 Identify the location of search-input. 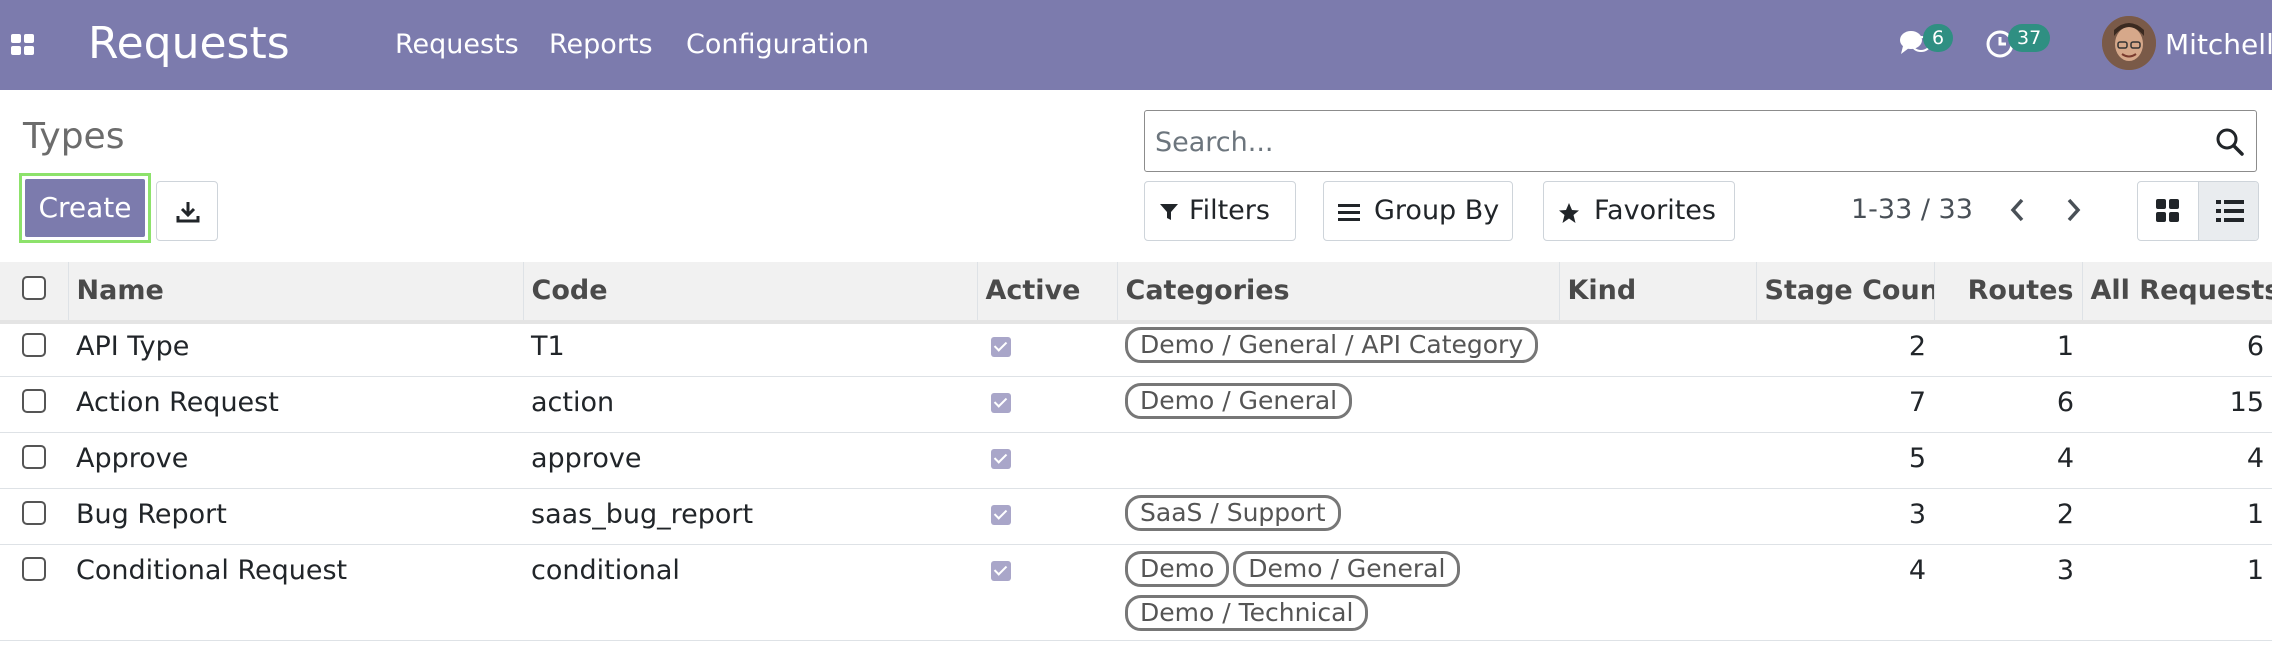
(1655, 142).